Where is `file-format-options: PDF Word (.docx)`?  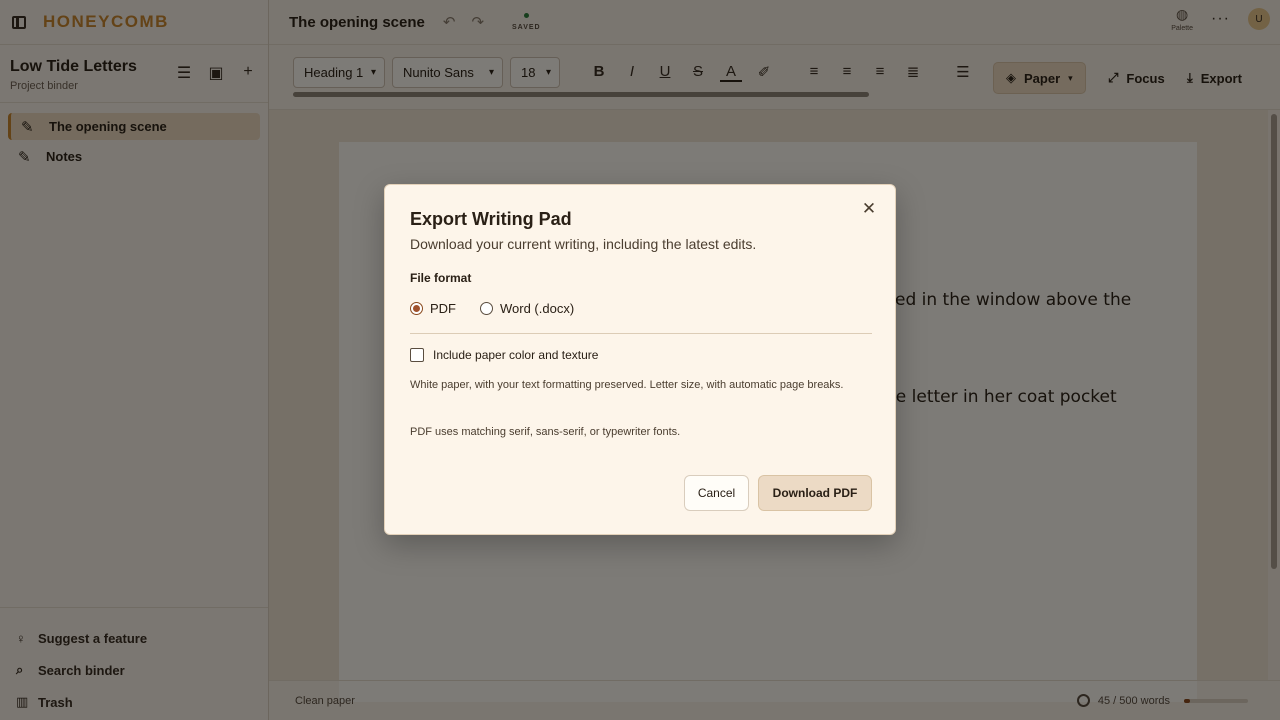
file-format-options: PDF Word (.docx) is located at coordinates (492, 308).